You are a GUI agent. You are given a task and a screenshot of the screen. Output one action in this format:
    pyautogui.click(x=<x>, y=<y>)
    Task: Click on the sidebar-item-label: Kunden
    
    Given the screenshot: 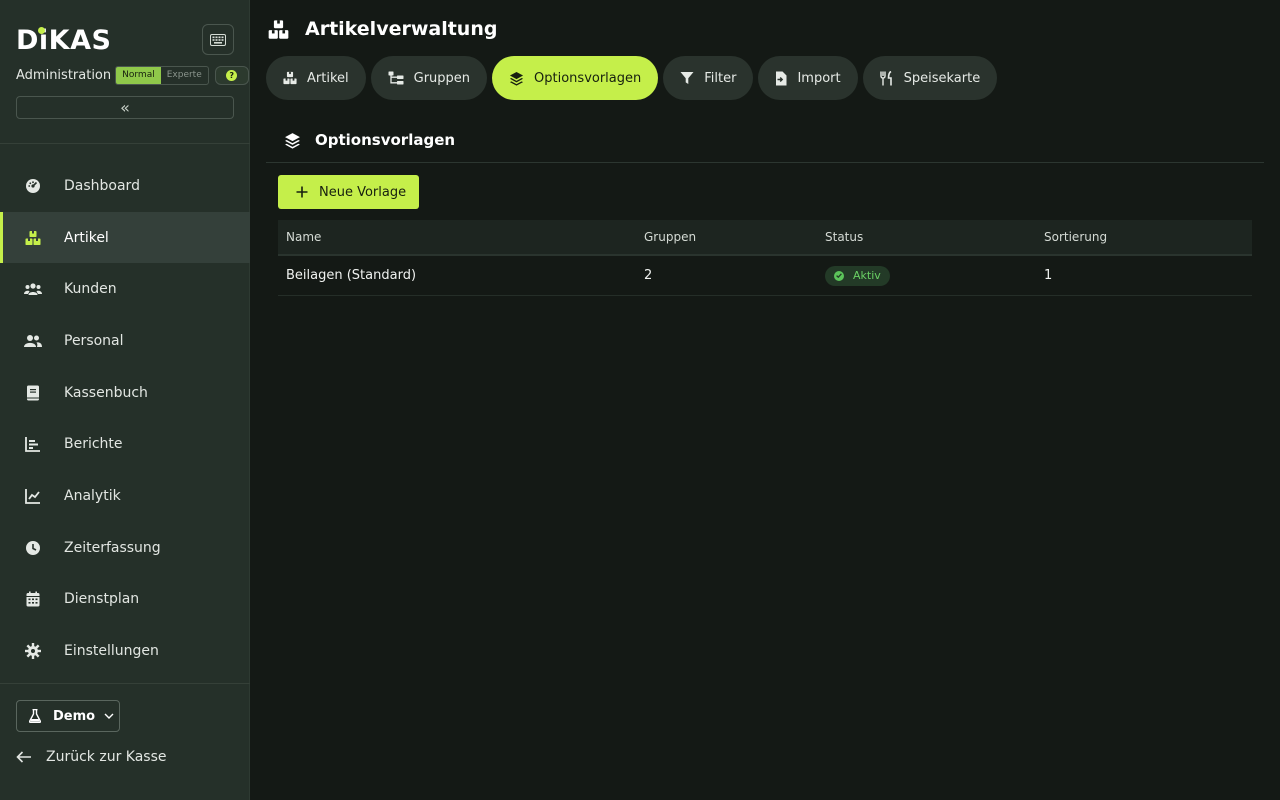 What is the action you would take?
    pyautogui.click(x=90, y=289)
    